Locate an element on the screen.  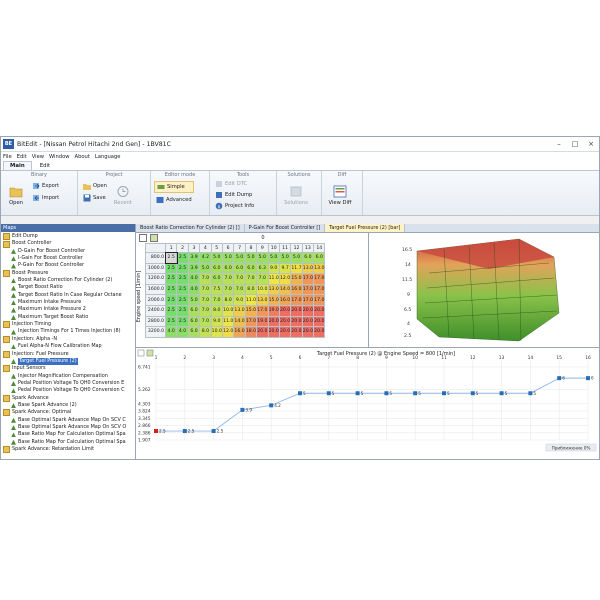
map-cell: 3.9 is located at coordinates (194, 258).